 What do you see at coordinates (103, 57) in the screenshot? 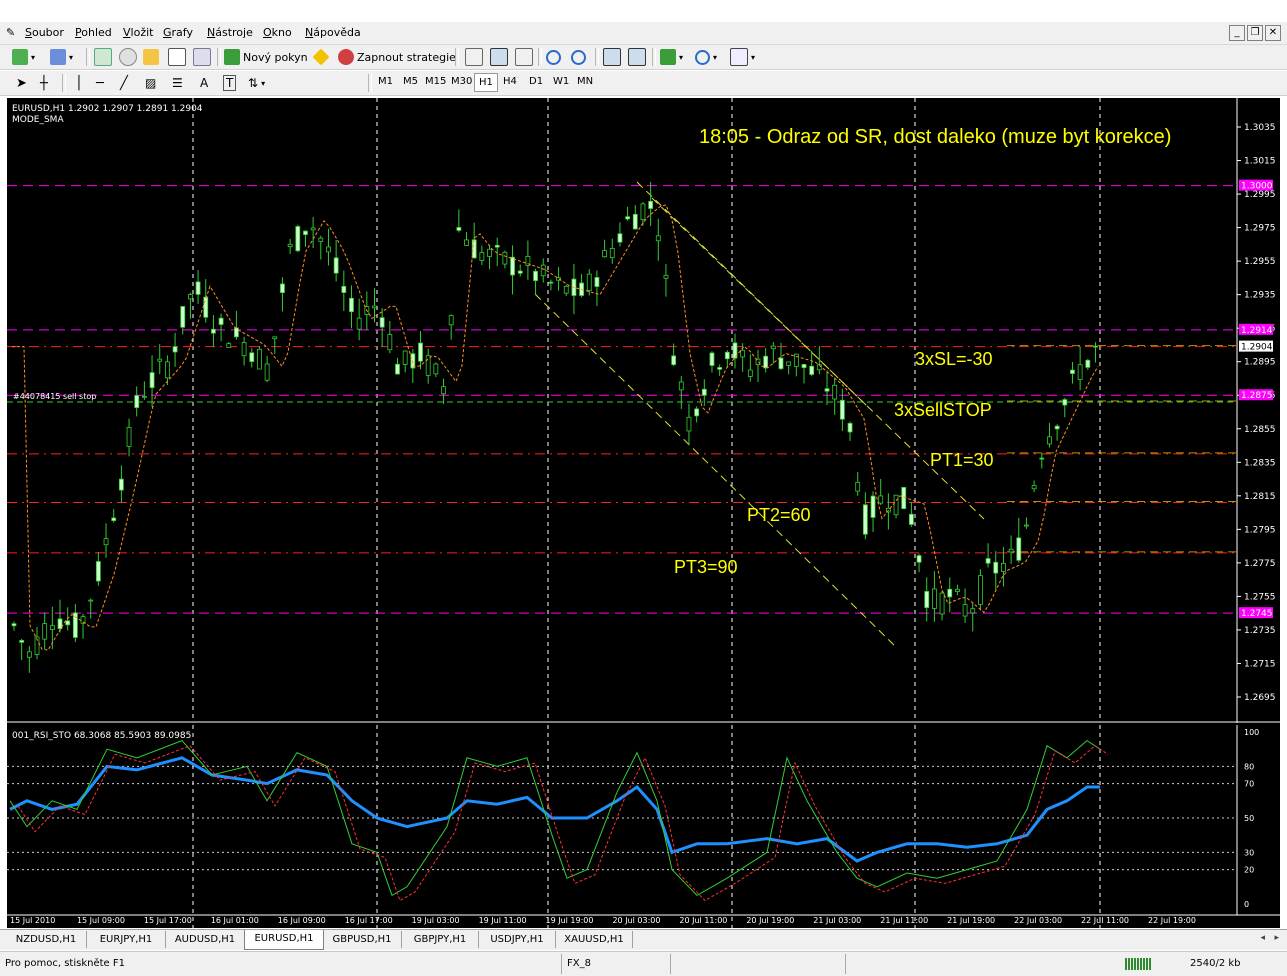
I see `market-watch-button` at bounding box center [103, 57].